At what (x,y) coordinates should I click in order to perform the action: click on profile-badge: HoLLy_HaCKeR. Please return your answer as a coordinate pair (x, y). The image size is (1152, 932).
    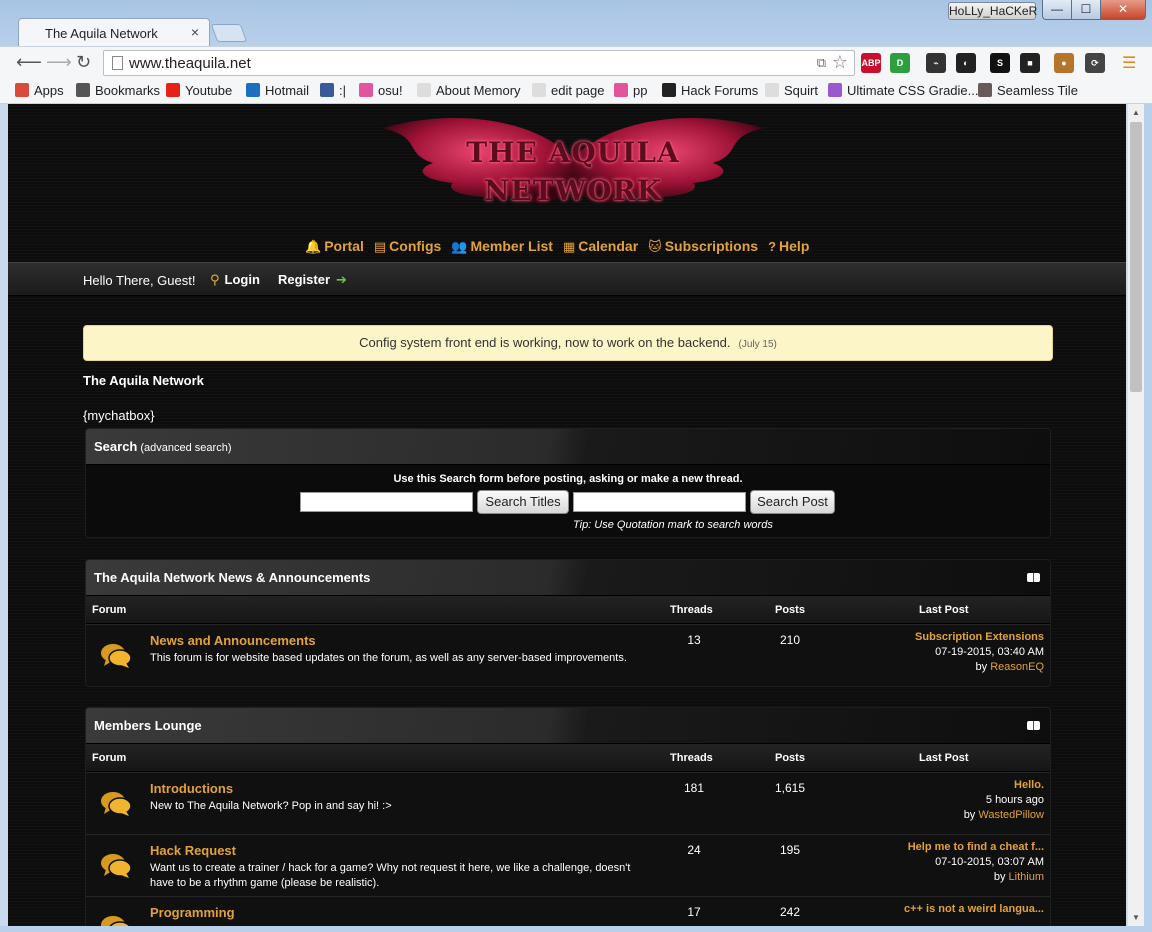
    Looking at the image, I should click on (992, 11).